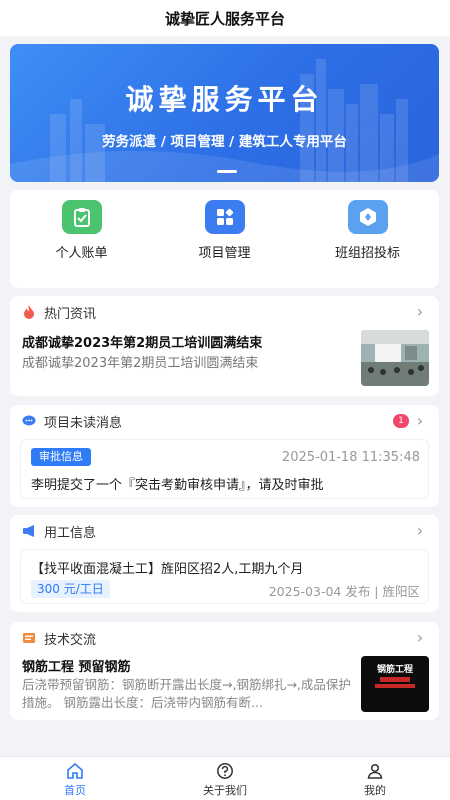 This screenshot has height=800, width=450. Describe the element at coordinates (375, 771) in the screenshot. I see `user-icon` at that location.